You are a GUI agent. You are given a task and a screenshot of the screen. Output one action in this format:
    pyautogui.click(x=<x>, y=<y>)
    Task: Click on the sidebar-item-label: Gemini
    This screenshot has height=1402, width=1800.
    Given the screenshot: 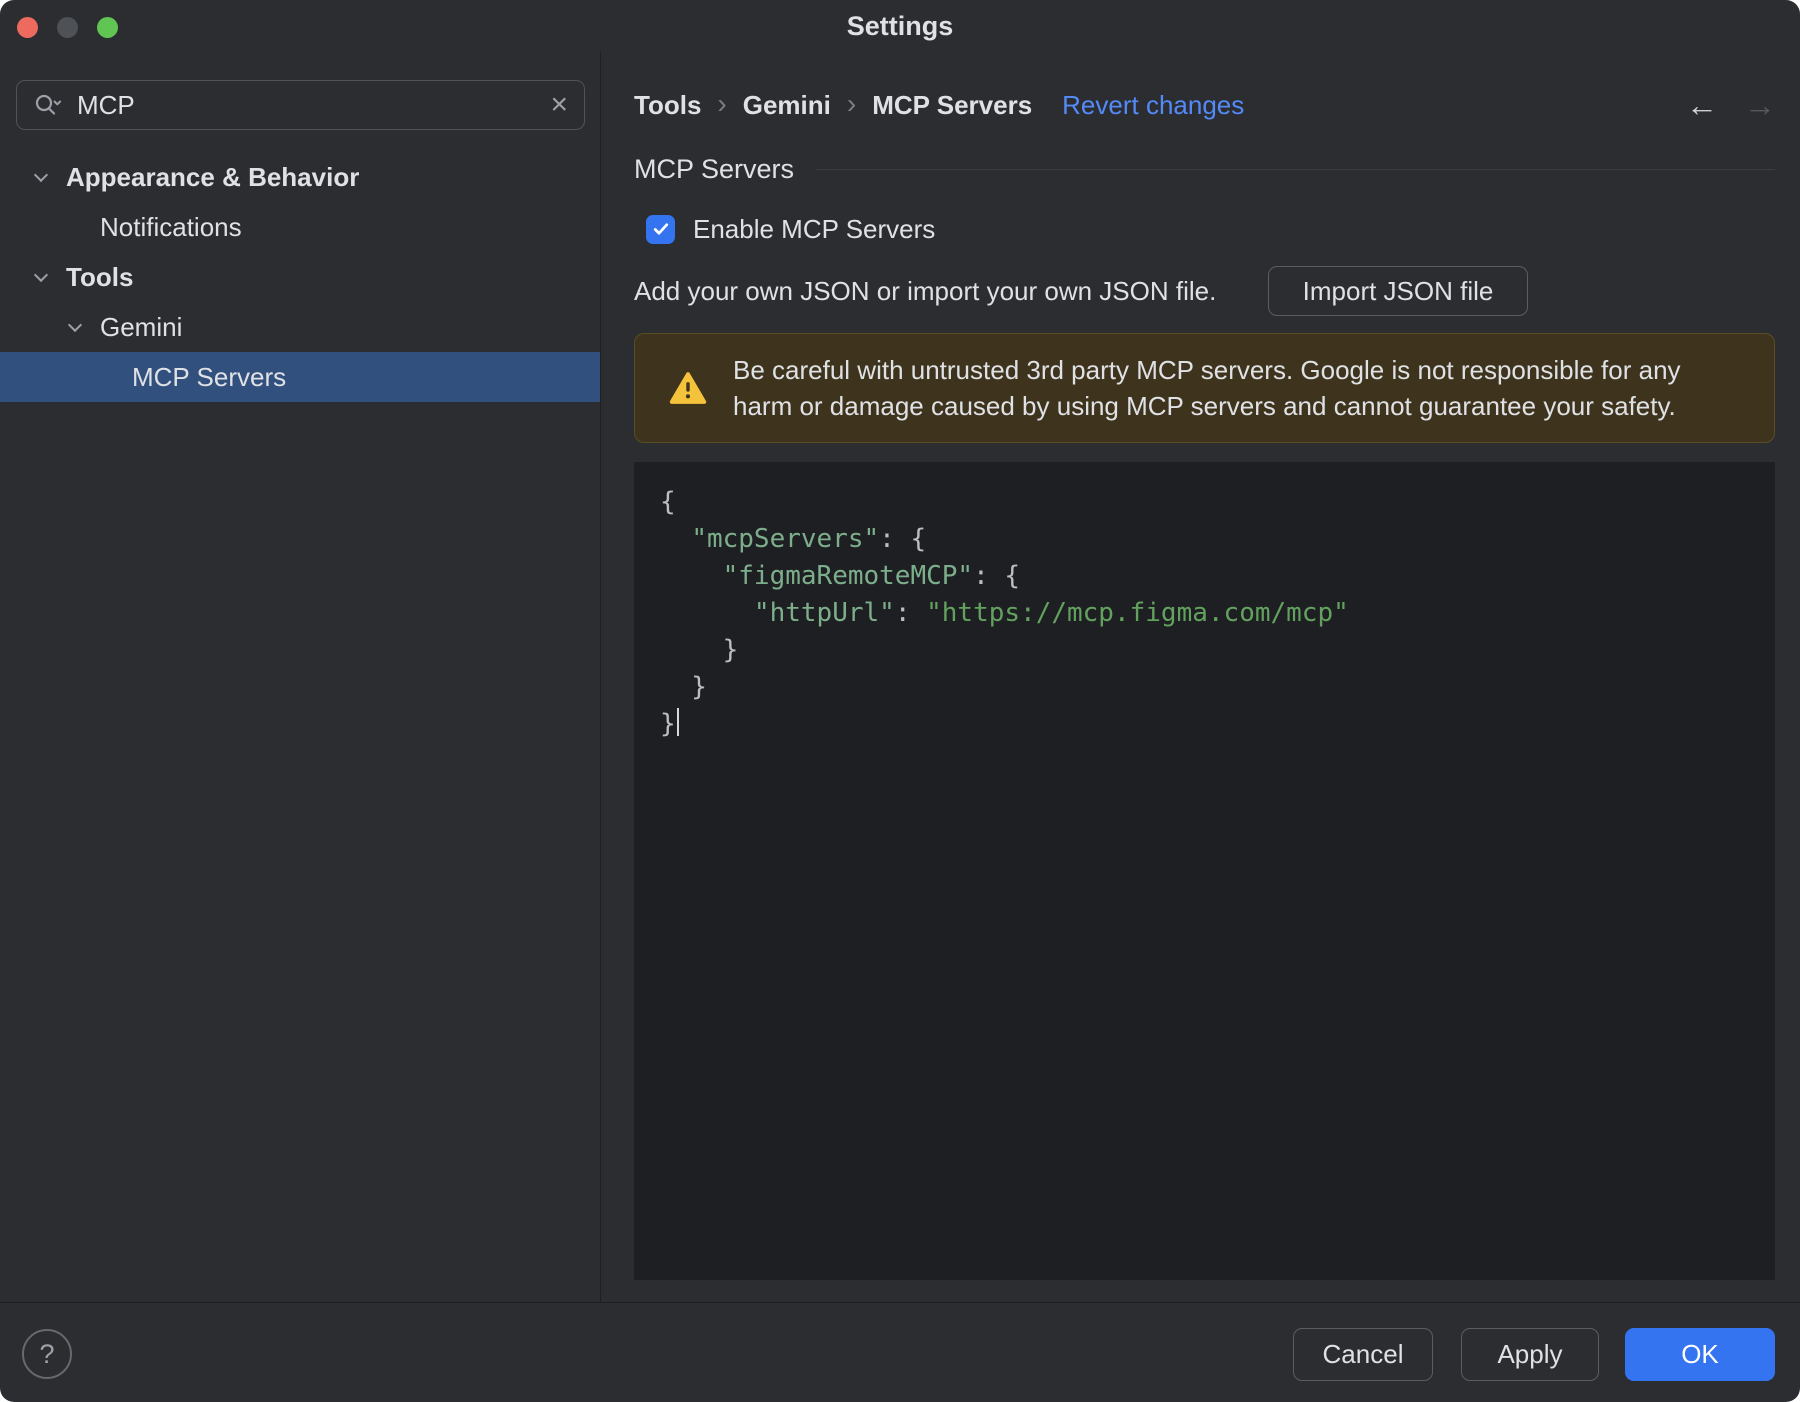 What is the action you would take?
    pyautogui.click(x=141, y=326)
    